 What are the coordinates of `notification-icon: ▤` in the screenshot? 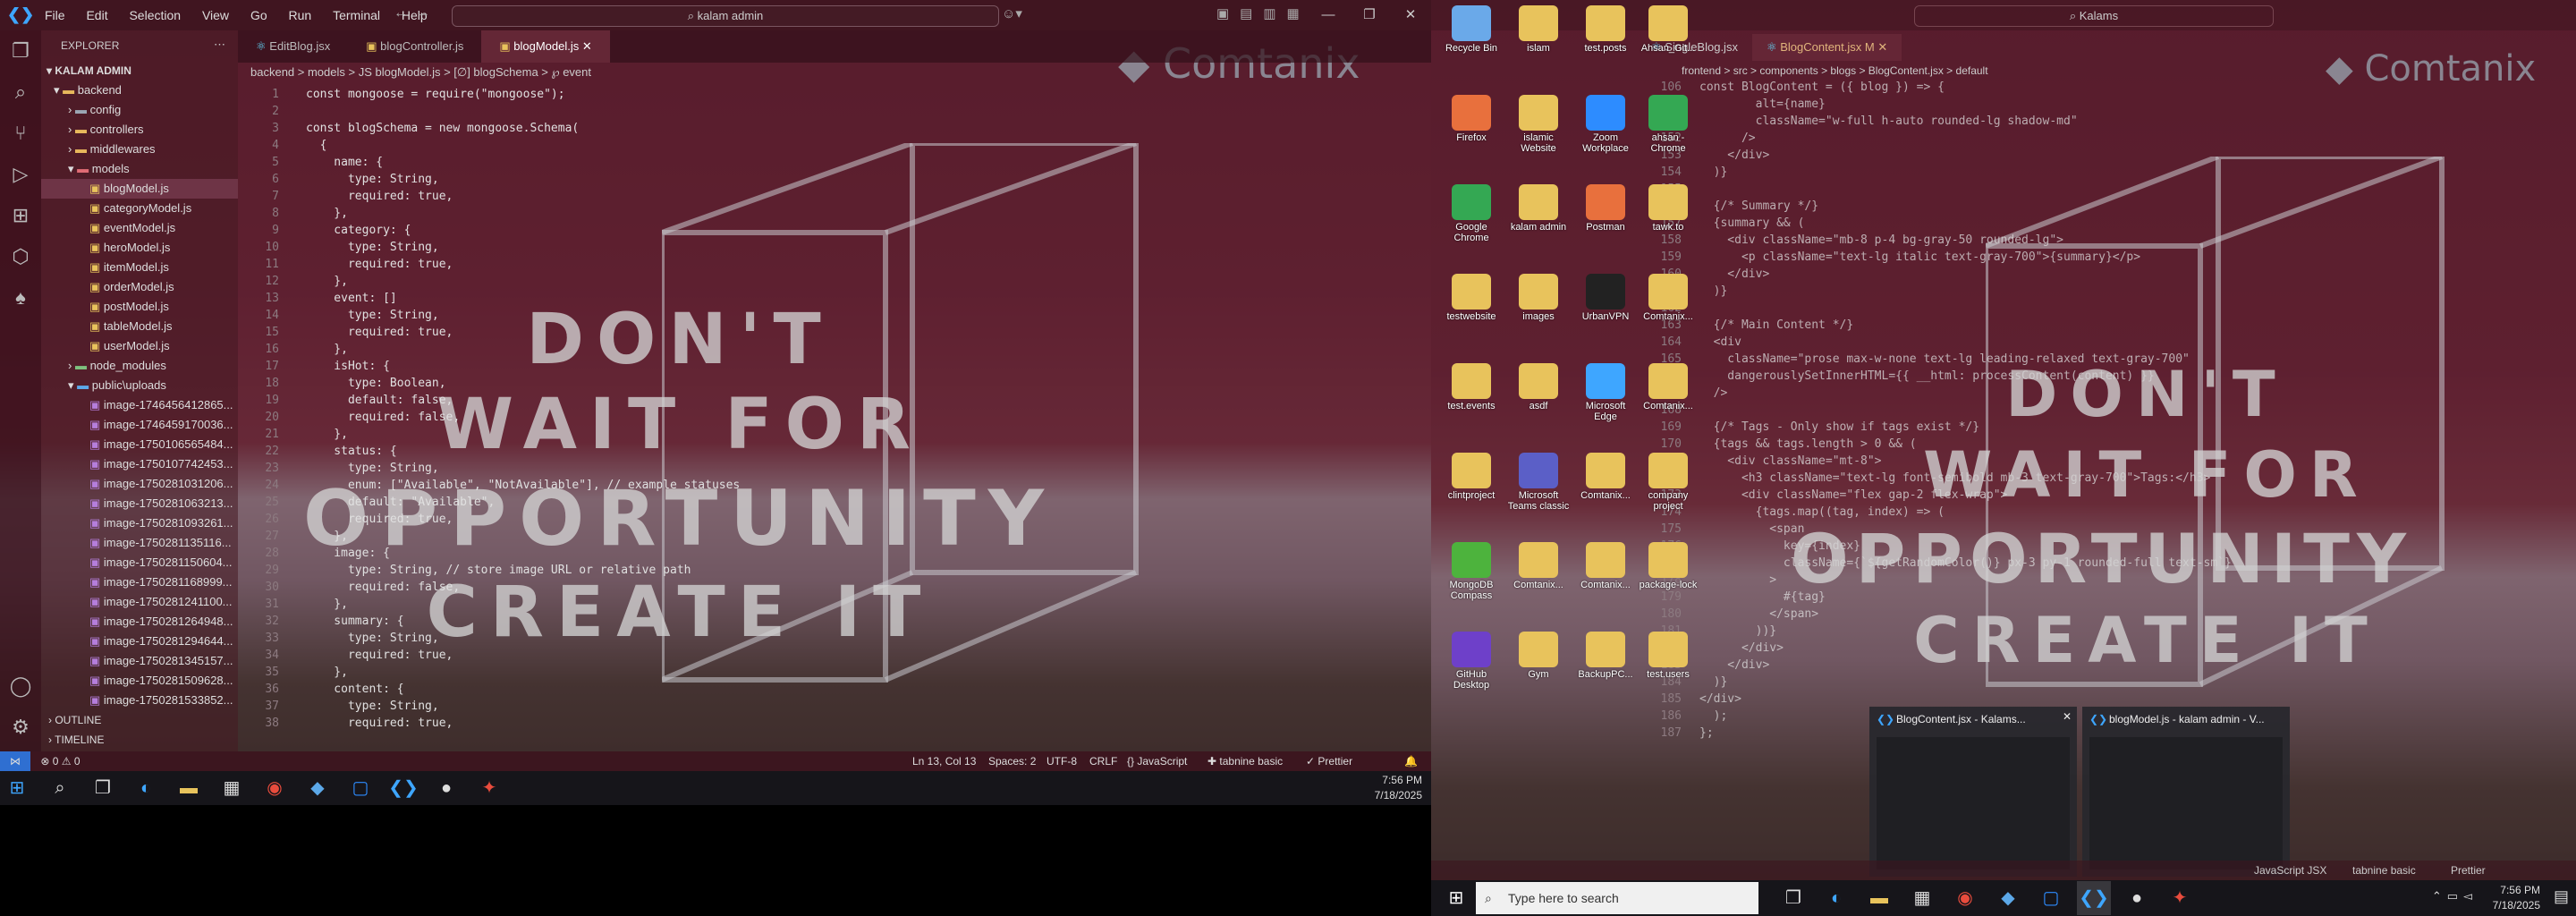 It's located at (2561, 896).